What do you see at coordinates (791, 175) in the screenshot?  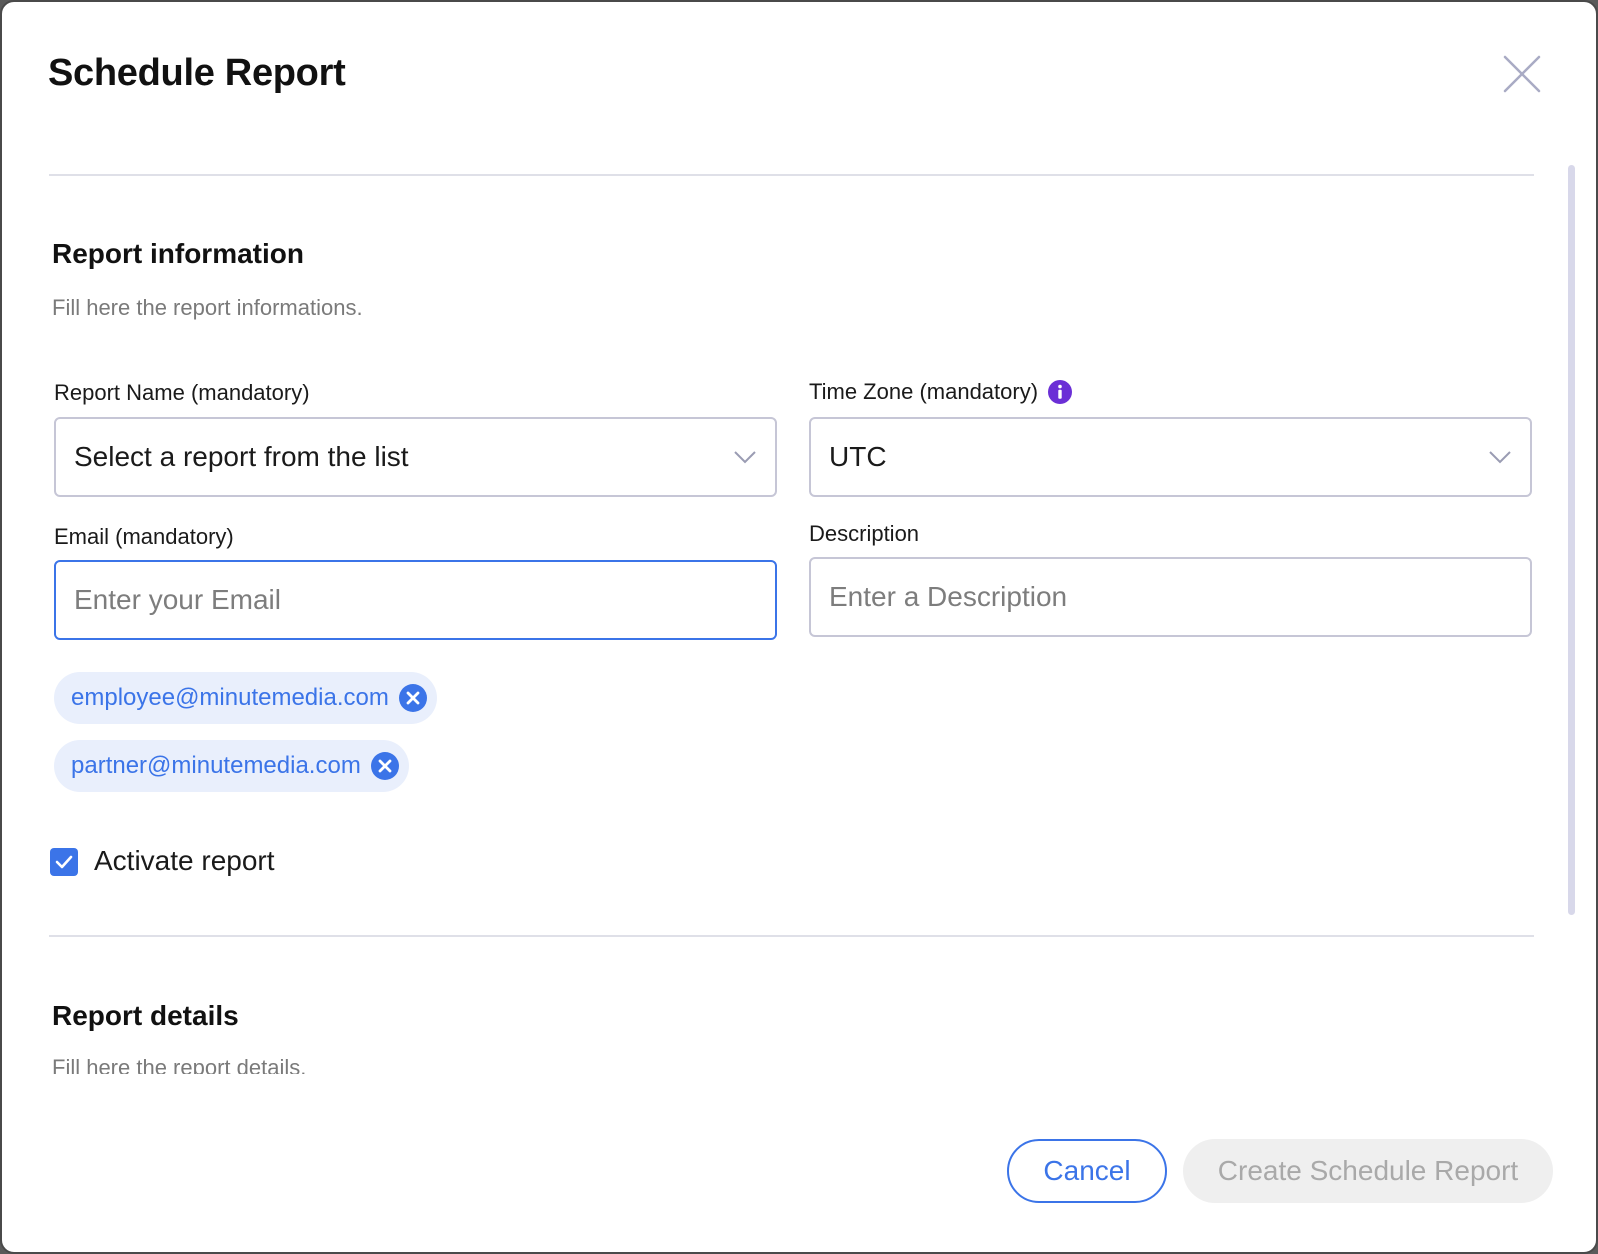 I see `header-divider` at bounding box center [791, 175].